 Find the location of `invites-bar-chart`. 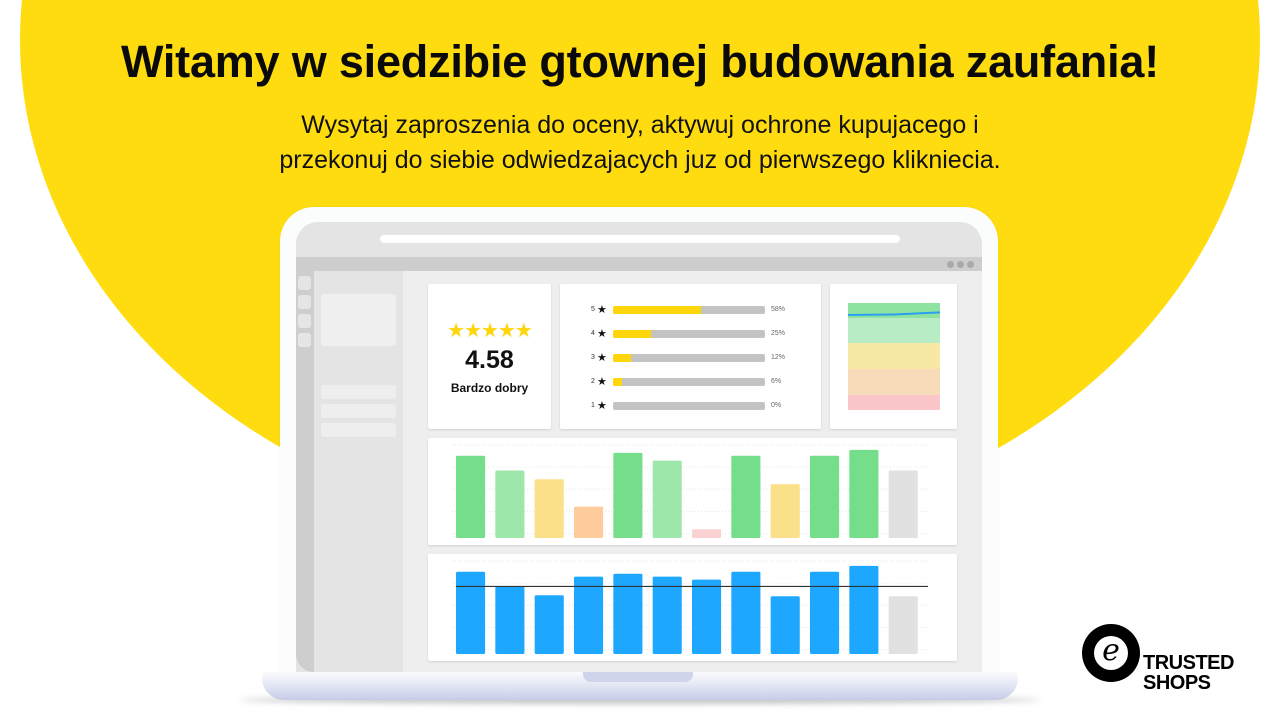

invites-bar-chart is located at coordinates (690, 607).